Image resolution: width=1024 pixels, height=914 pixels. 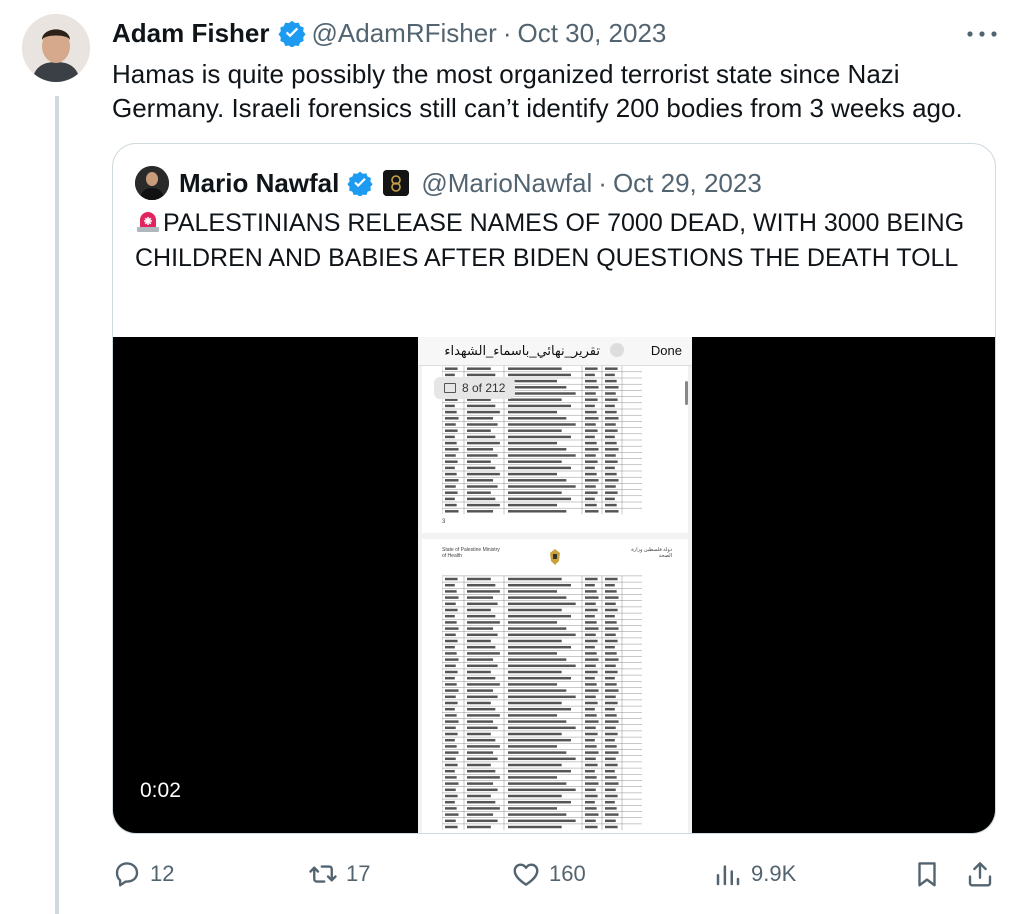 What do you see at coordinates (927, 874) in the screenshot?
I see `bookmark-button` at bounding box center [927, 874].